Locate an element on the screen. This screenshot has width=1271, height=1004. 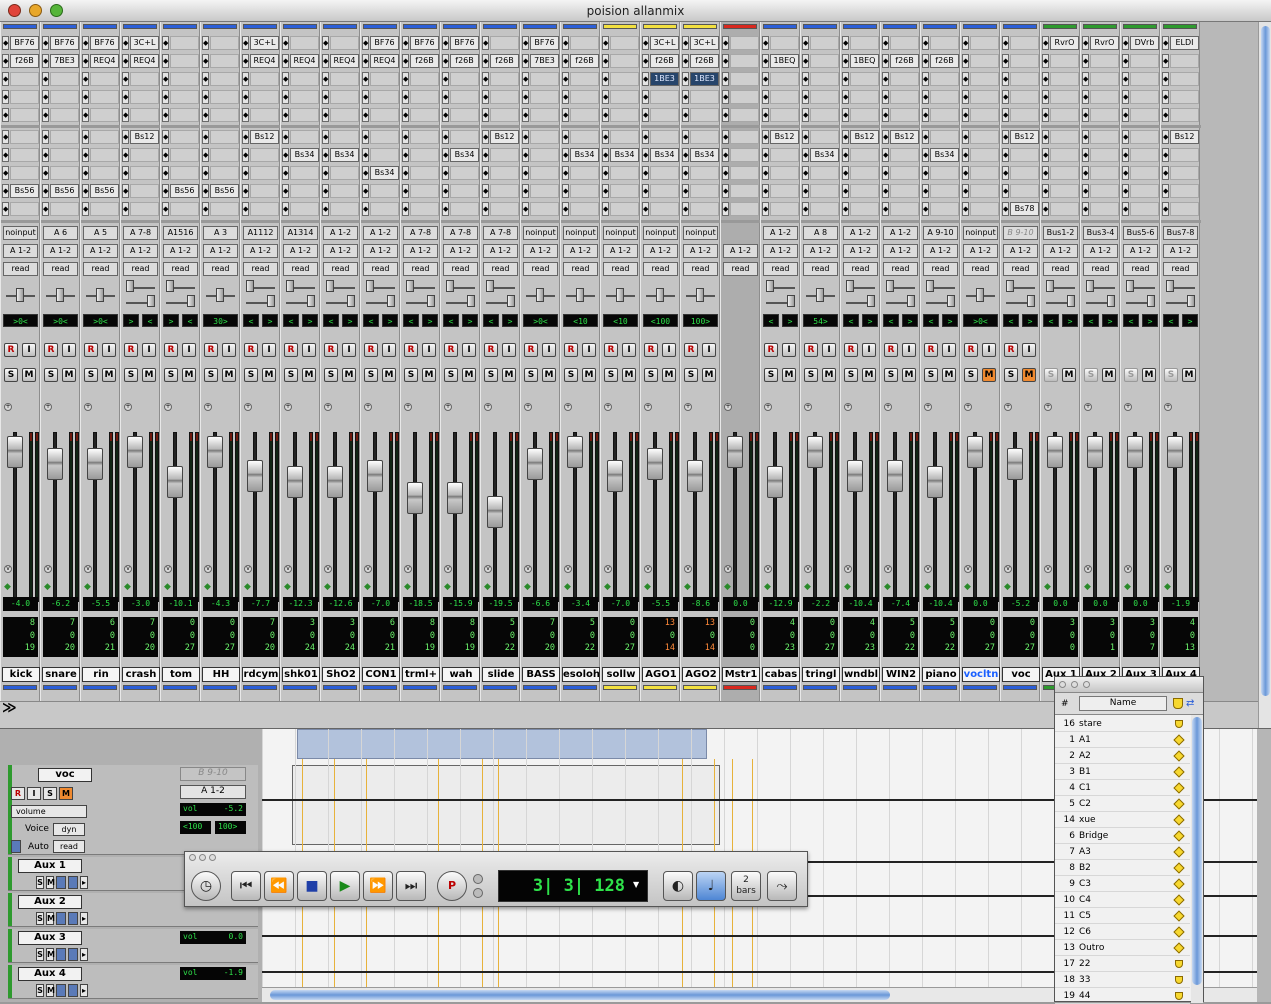
input-selector: A 1-2 is located at coordinates (380, 233).